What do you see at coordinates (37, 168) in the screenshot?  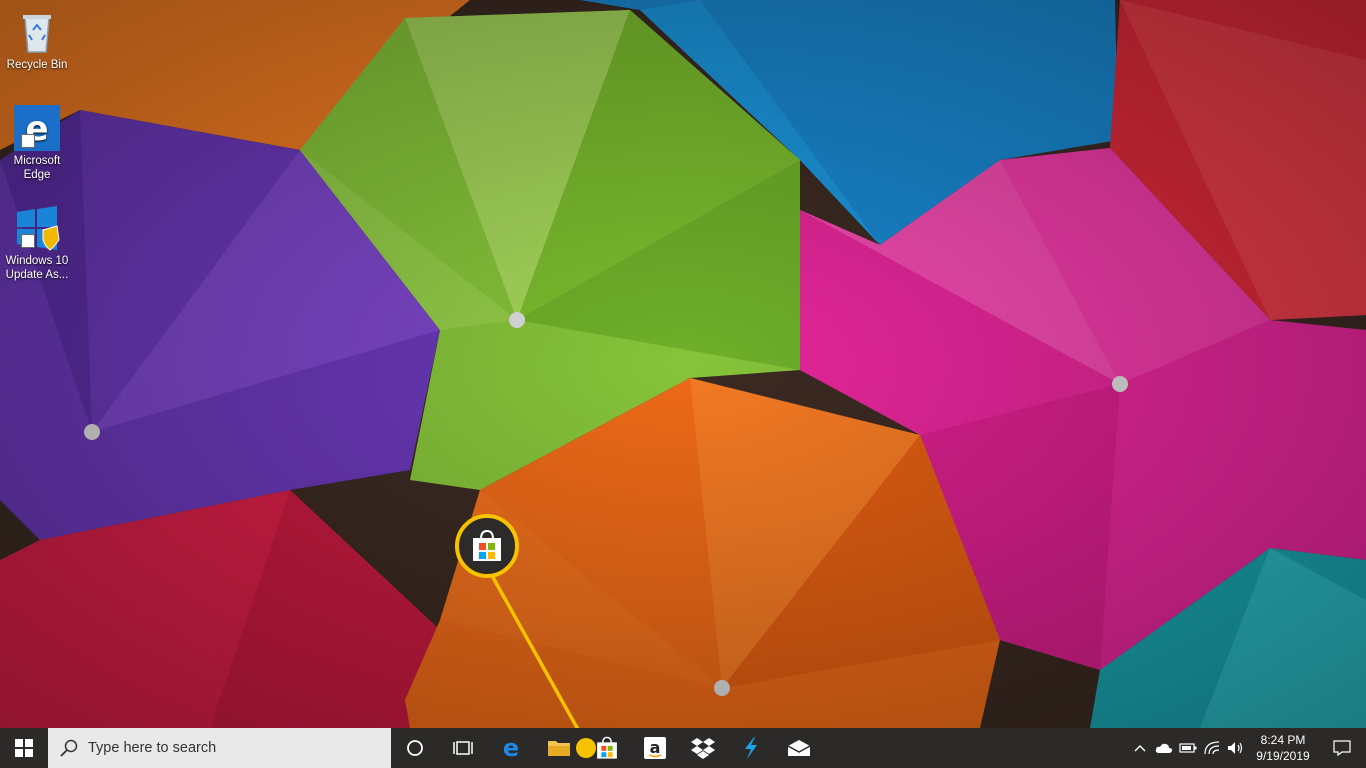 I see `edge-label: Microsoft Edge` at bounding box center [37, 168].